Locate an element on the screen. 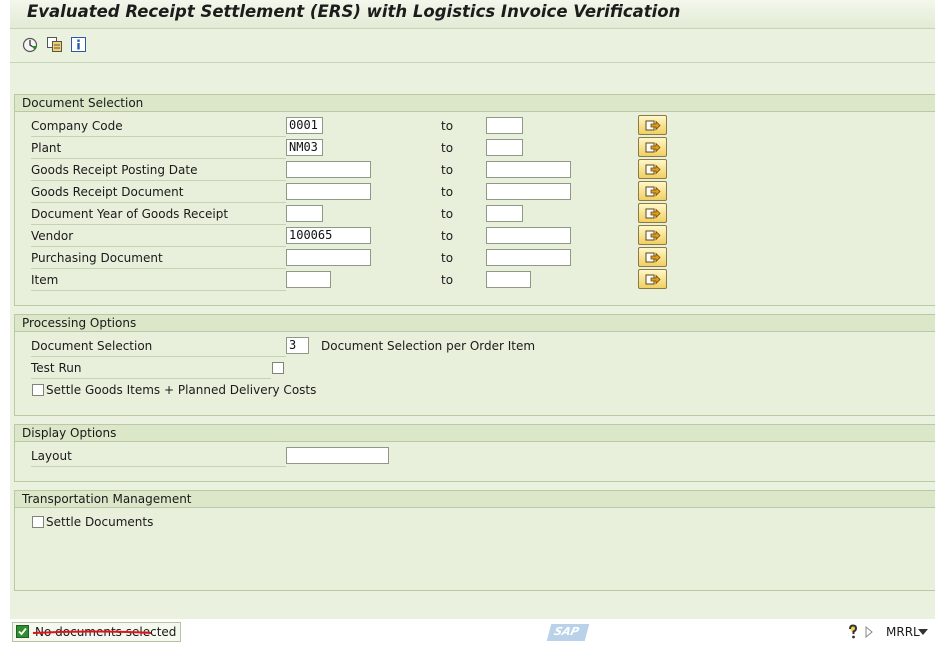 The image size is (935, 645). expand-triangle-icon is located at coordinates (869, 632).